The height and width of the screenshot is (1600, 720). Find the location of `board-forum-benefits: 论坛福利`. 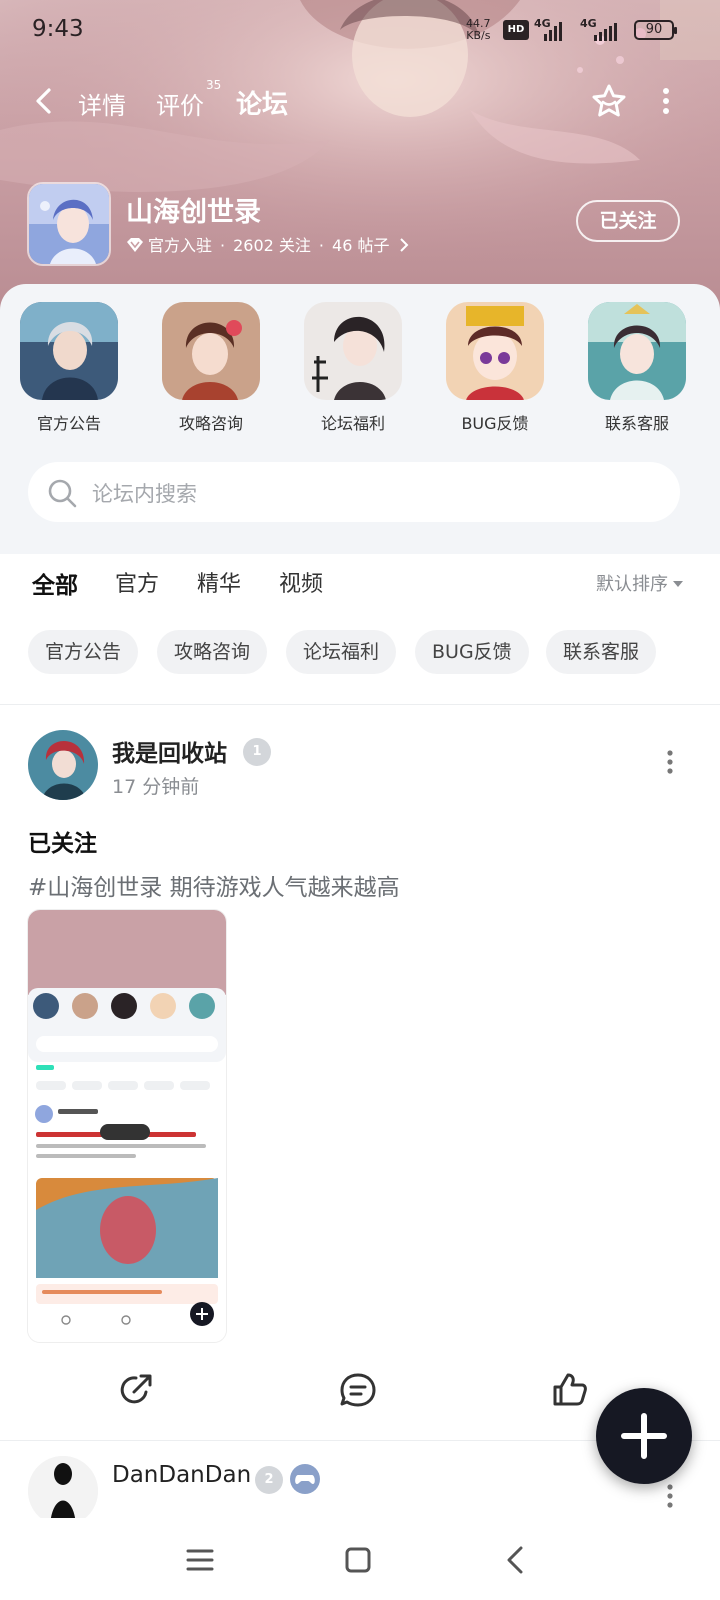

board-forum-benefits: 论坛福利 is located at coordinates (353, 368).